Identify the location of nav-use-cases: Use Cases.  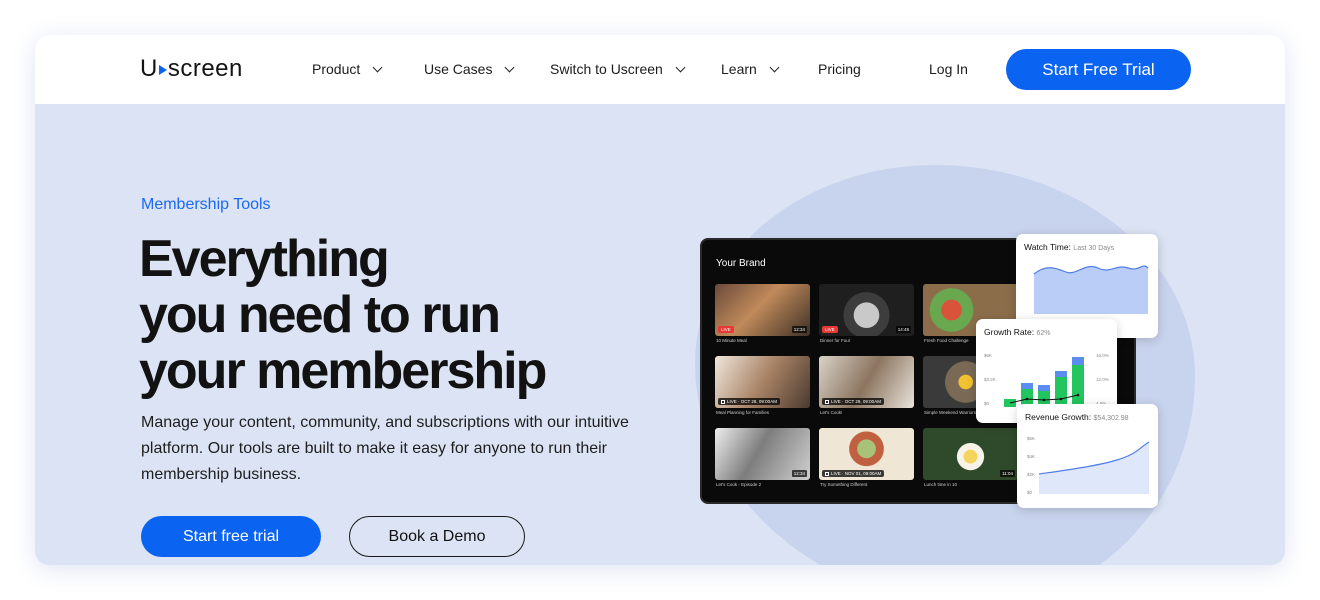
(469, 69).